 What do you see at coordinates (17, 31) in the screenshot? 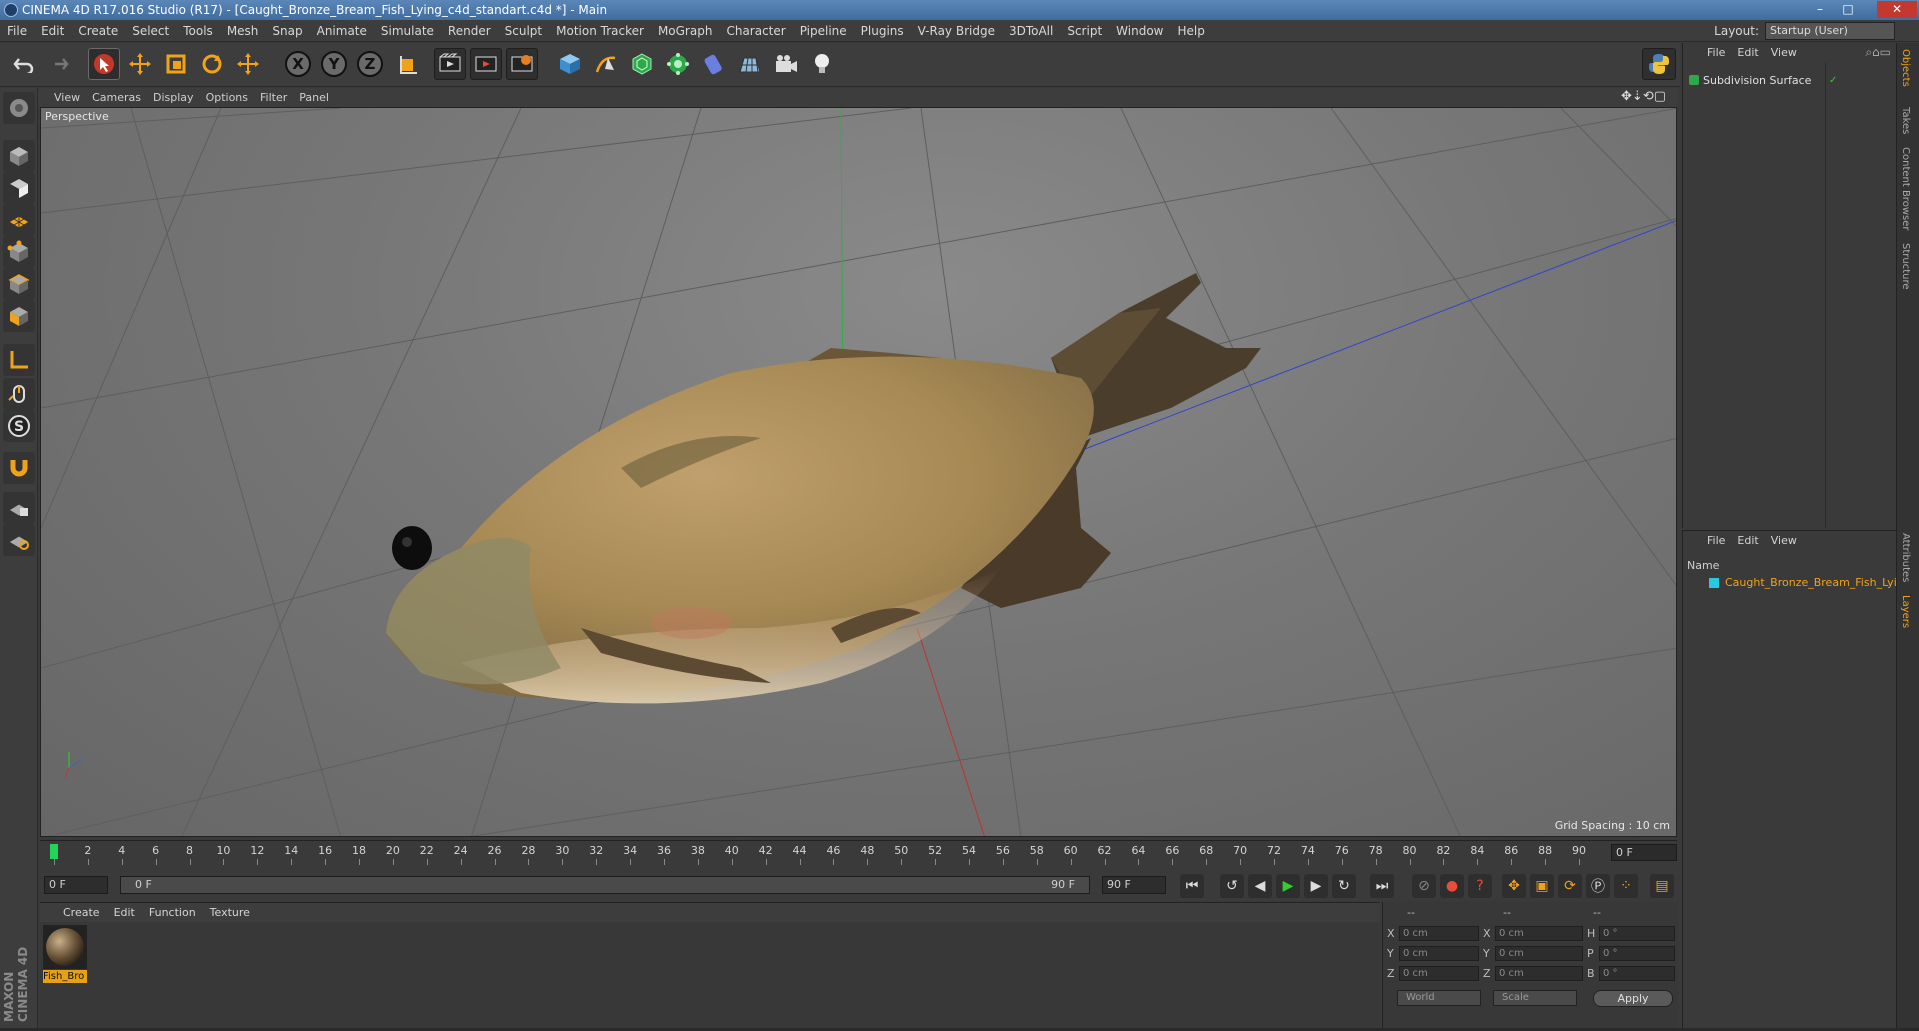
I see `menu-file: File` at bounding box center [17, 31].